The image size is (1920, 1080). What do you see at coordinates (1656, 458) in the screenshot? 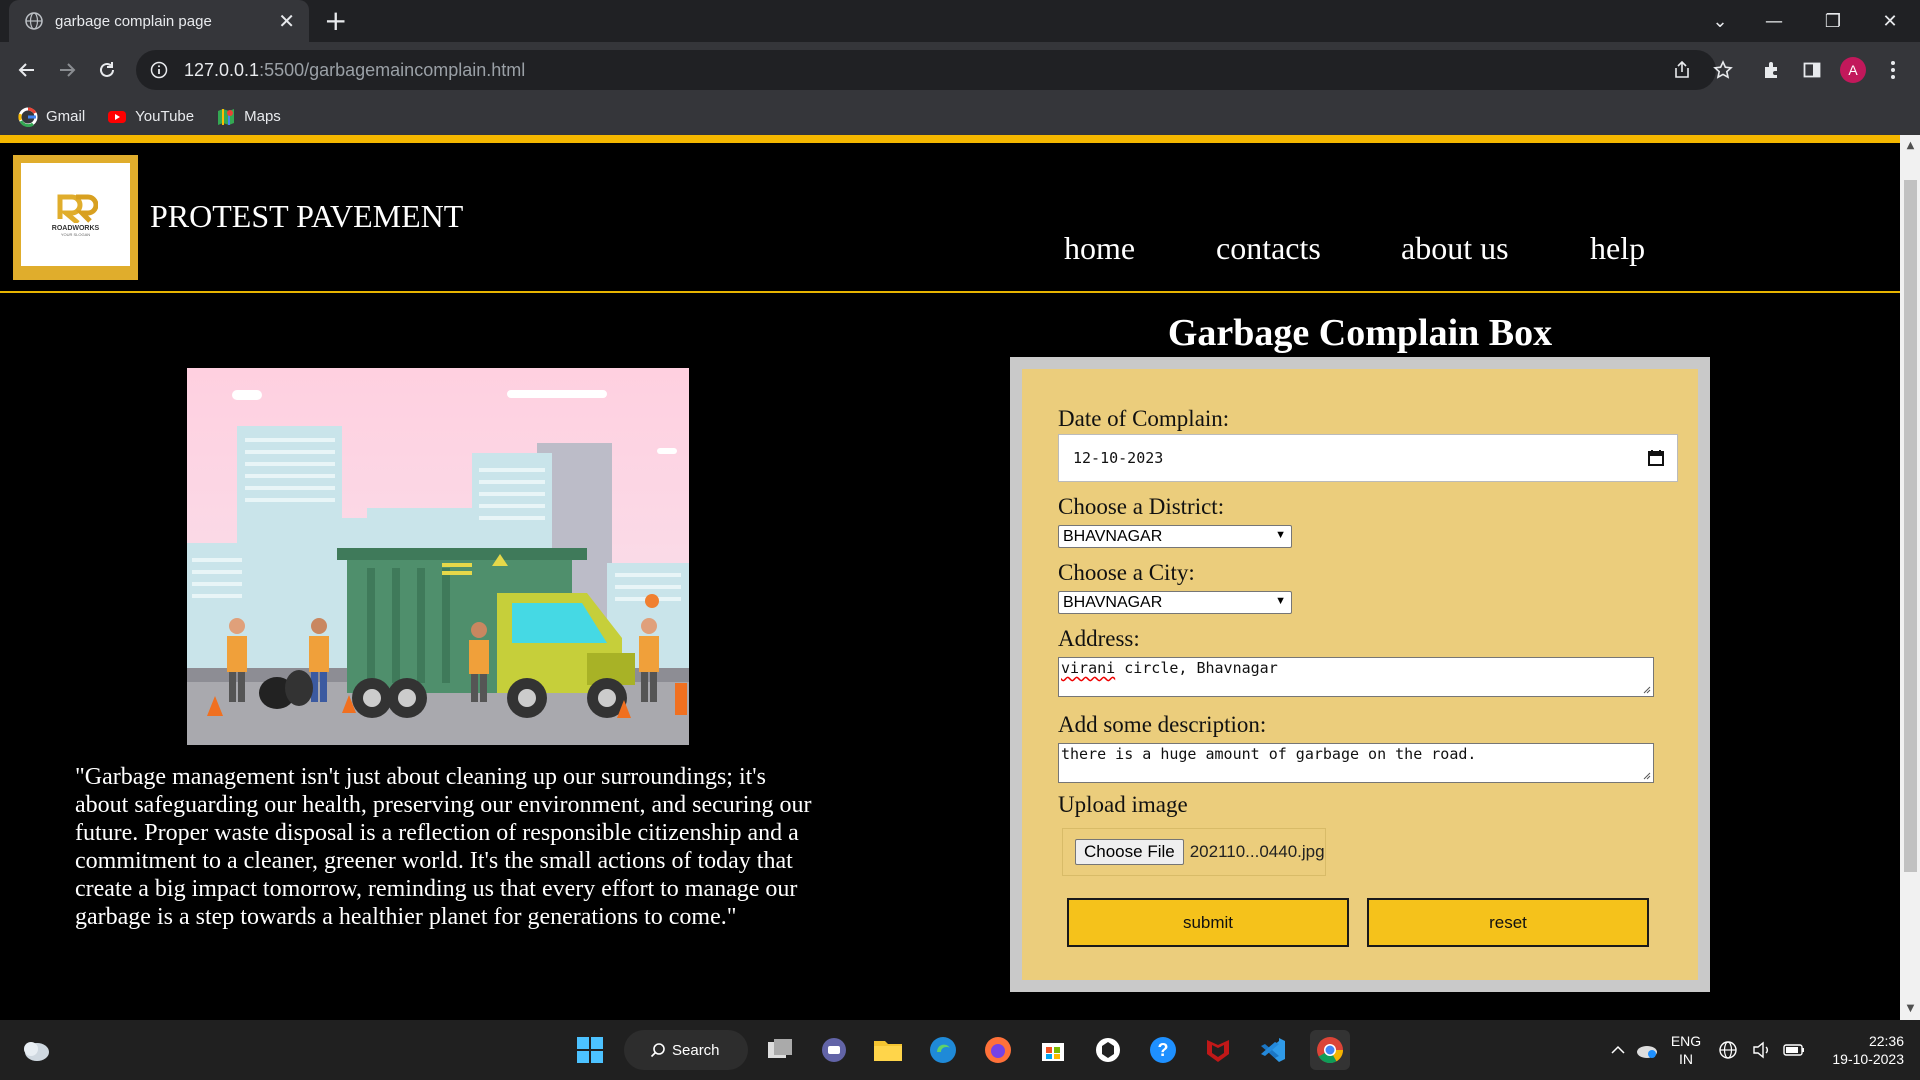
I see `calendar-icon` at bounding box center [1656, 458].